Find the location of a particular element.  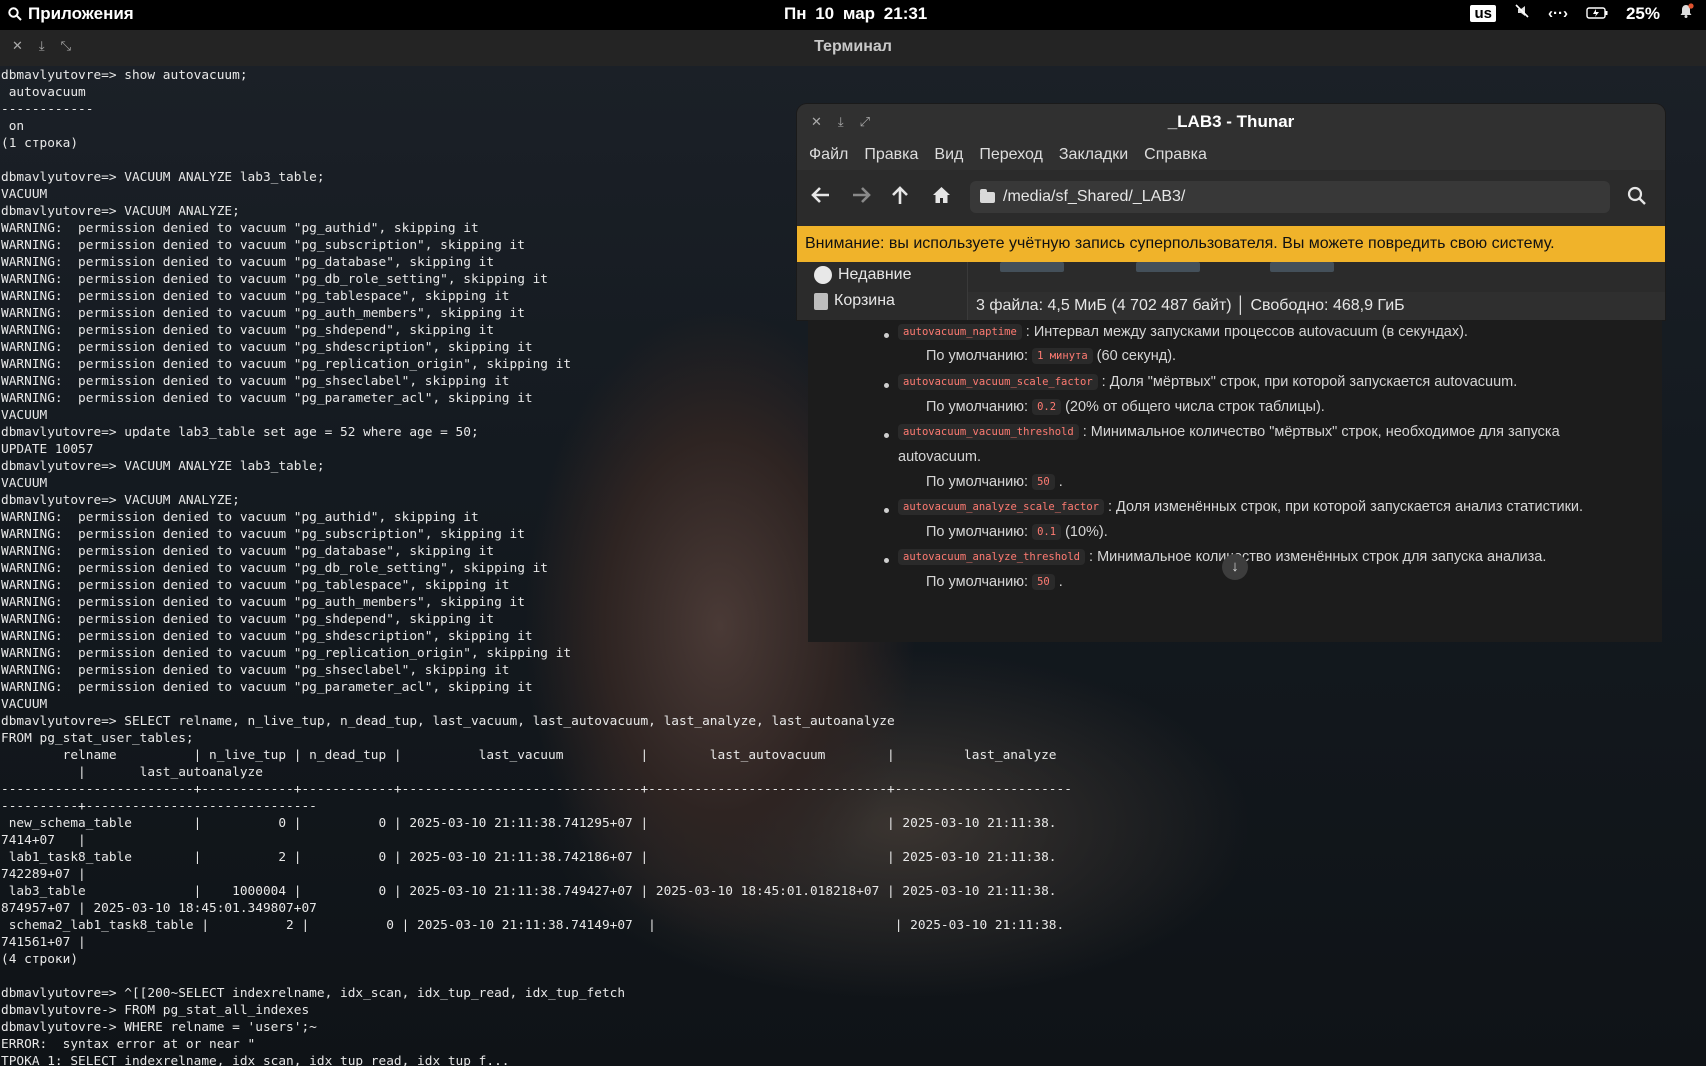

list-item: По умолчанию: 0.1 (10%). is located at coordinates (1017, 532).